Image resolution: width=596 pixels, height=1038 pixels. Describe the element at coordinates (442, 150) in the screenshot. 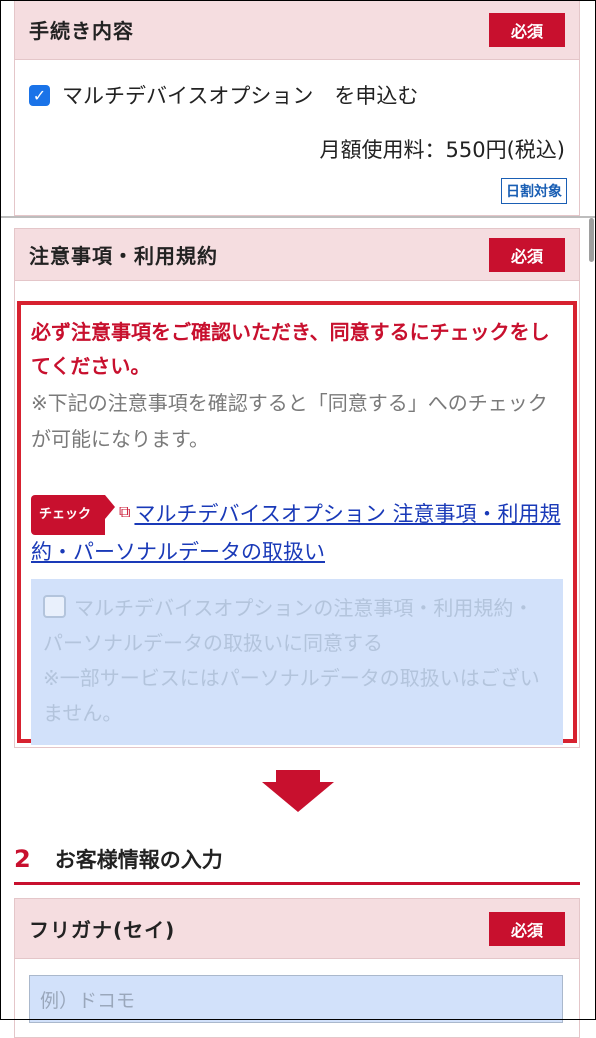

I see `monthly-fee: 月額使用料：550円(税込)` at that location.